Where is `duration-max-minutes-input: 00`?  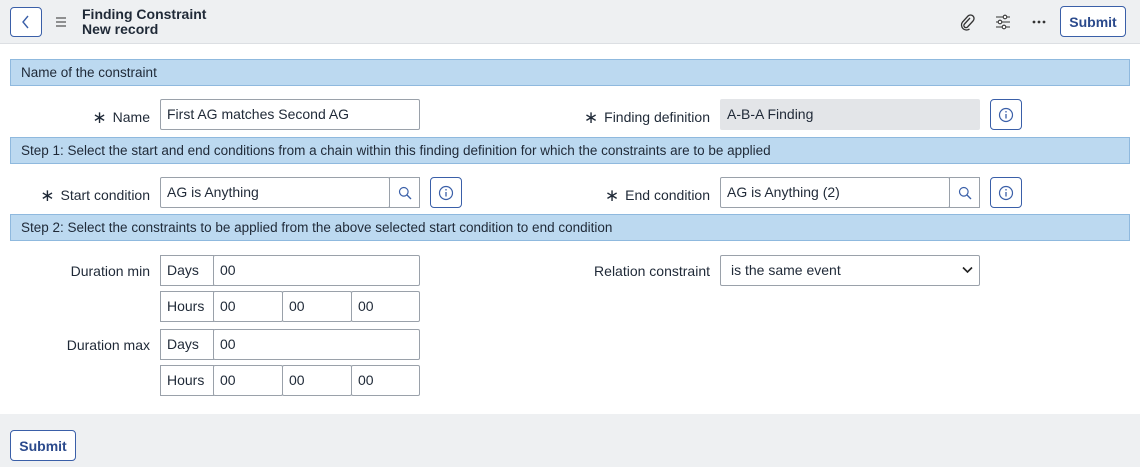 duration-max-minutes-input: 00 is located at coordinates (317, 380).